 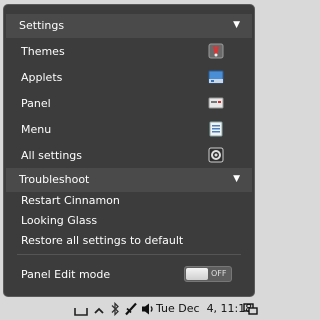 What do you see at coordinates (59, 220) in the screenshot?
I see `menu-item-label: Looking Glass` at bounding box center [59, 220].